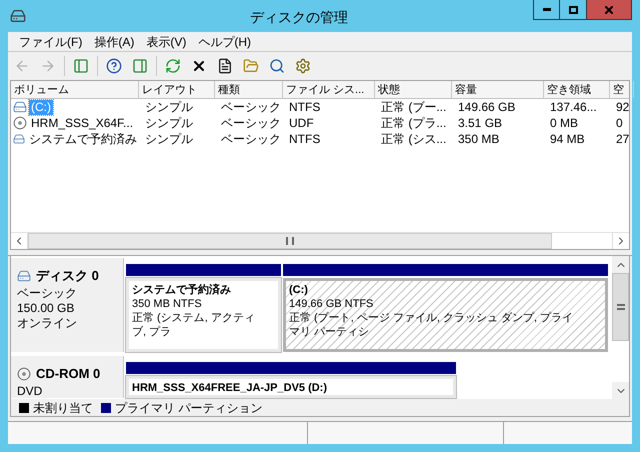 This screenshot has width=640, height=452. I want to click on legend-label: プライマリ パーティション, so click(188, 408).